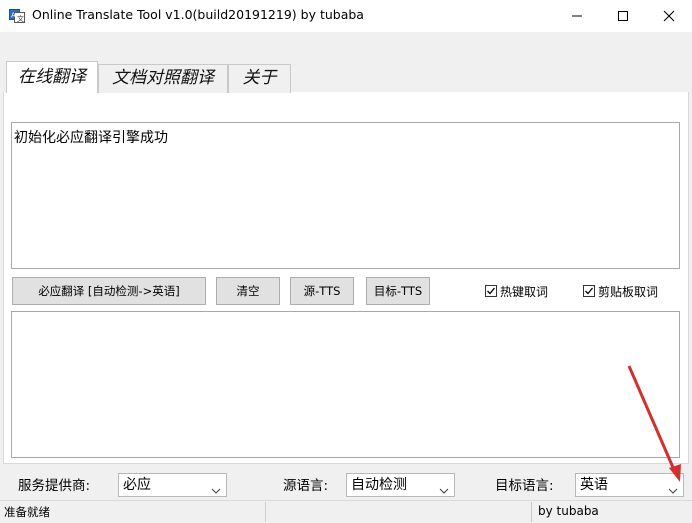 The image size is (692, 523). Describe the element at coordinates (594, 485) in the screenshot. I see `target-language-value: 英语` at that location.